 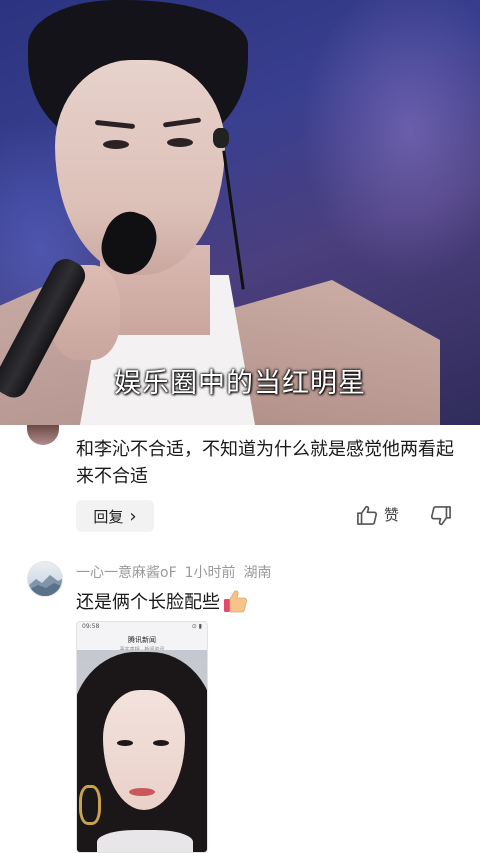 I want to click on reply-button: 回复 ›, so click(x=115, y=516).